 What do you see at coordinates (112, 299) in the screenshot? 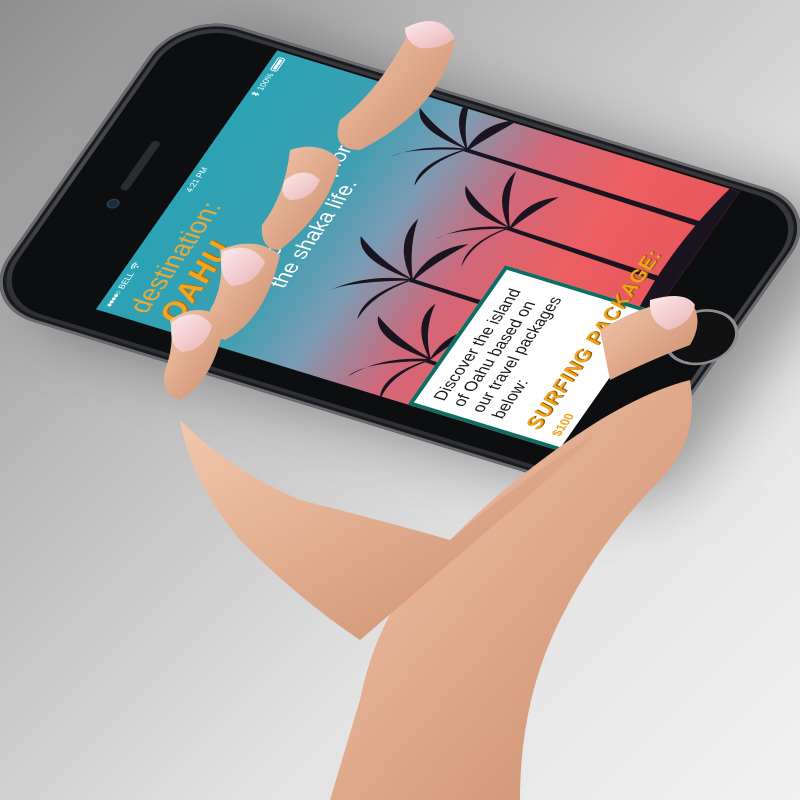
I see `signal-dots-icon: ●●●●○` at bounding box center [112, 299].